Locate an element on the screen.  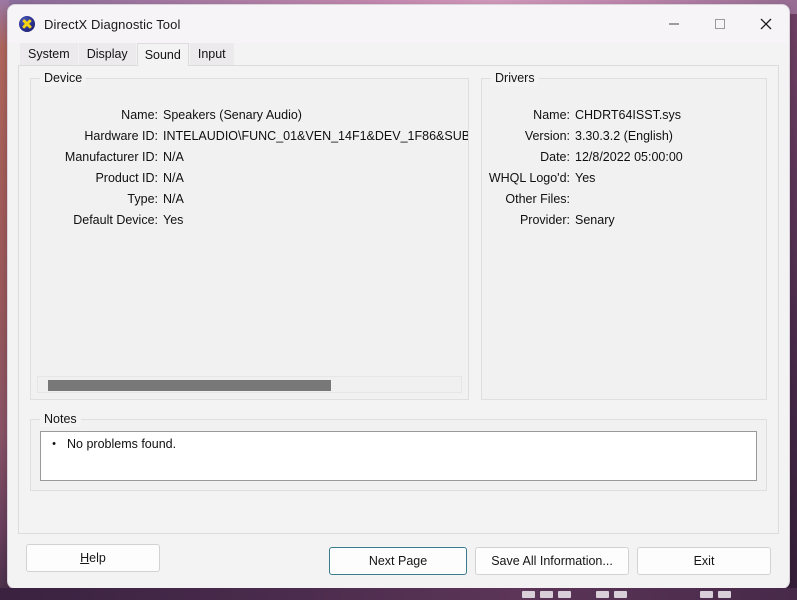
title-bar: DirectX Diagnostic Tool is located at coordinates (398, 24).